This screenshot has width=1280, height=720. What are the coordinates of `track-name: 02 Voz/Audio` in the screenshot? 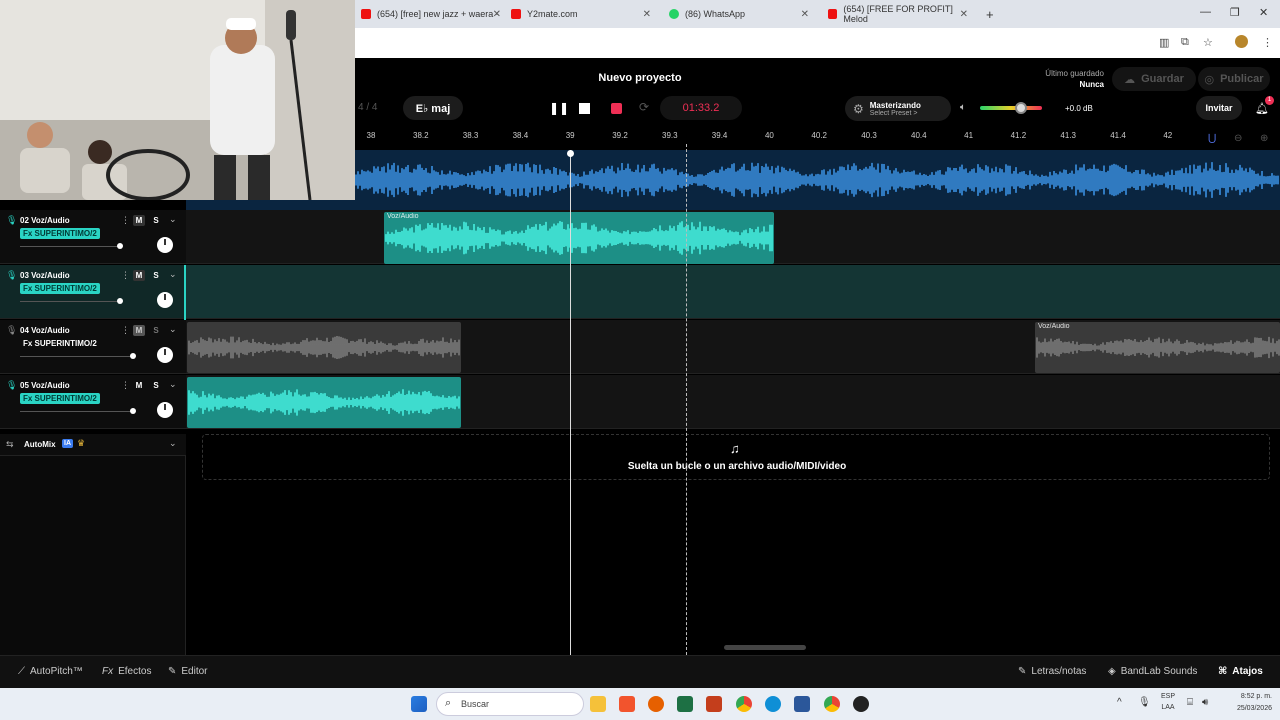 It's located at (45, 220).